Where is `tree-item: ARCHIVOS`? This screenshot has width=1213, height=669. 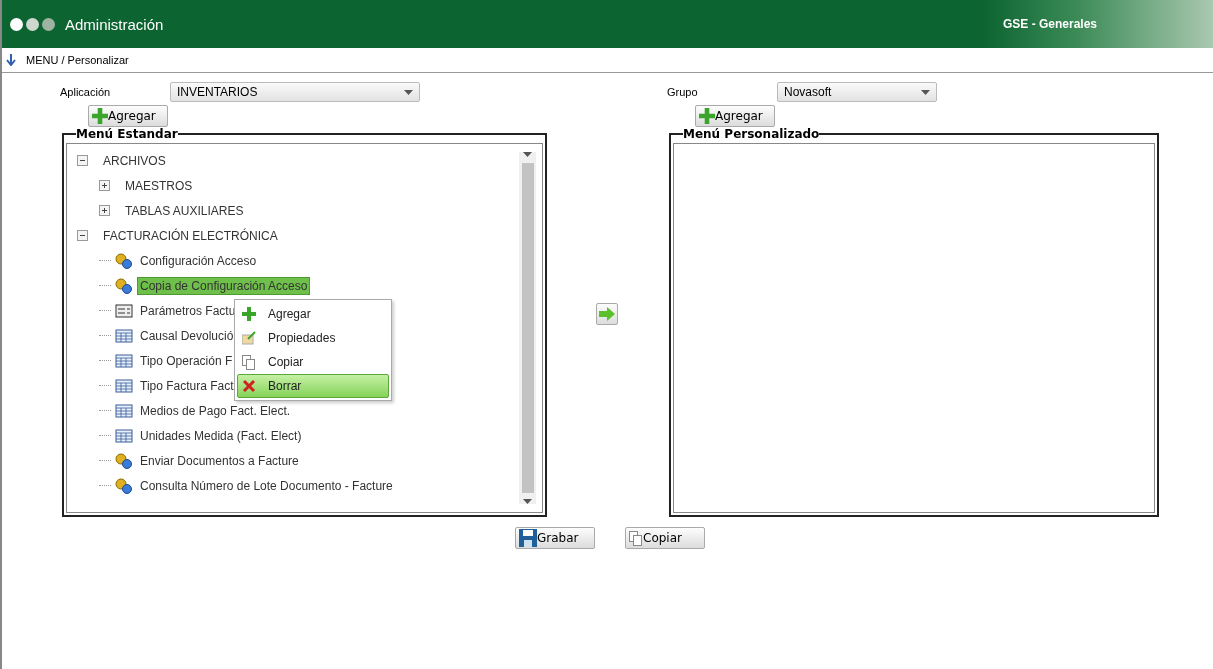
tree-item: ARCHIVOS is located at coordinates (134, 160).